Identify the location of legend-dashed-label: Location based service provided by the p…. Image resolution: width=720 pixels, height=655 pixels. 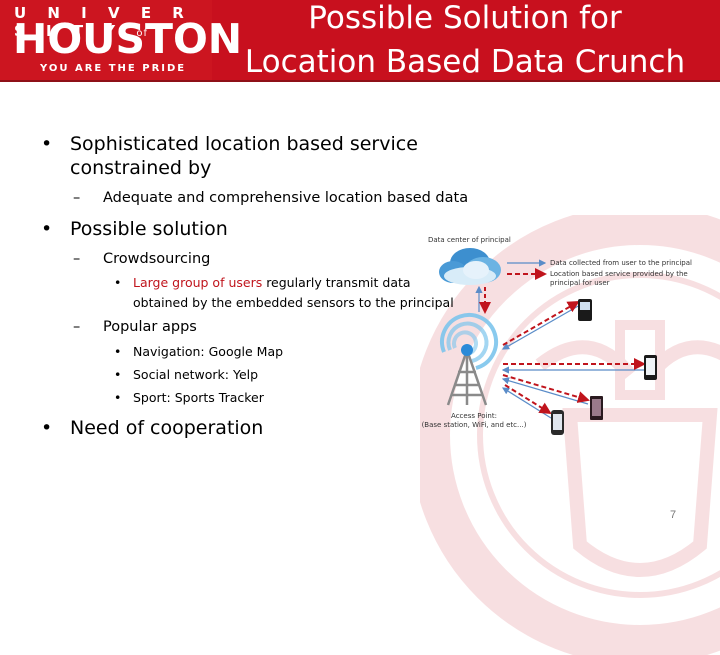
(619, 278).